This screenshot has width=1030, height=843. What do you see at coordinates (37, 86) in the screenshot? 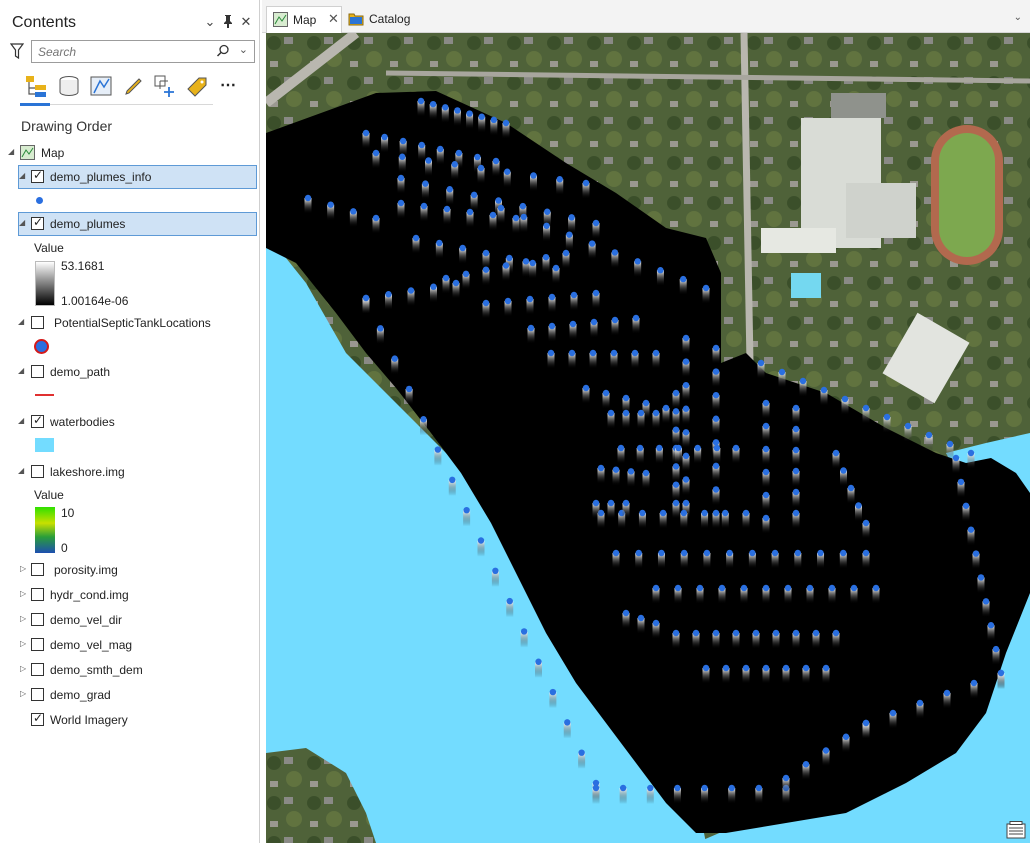
I see `list-by-drawing-order-icon` at bounding box center [37, 86].